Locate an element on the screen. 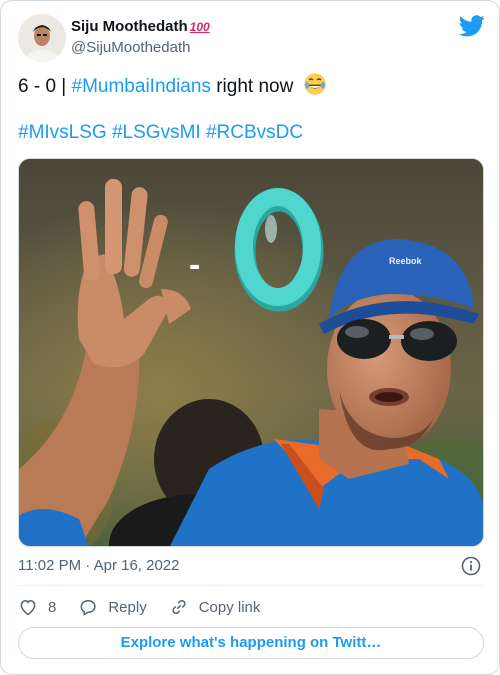  hashtag-link: #LSGvsMI is located at coordinates (156, 132).